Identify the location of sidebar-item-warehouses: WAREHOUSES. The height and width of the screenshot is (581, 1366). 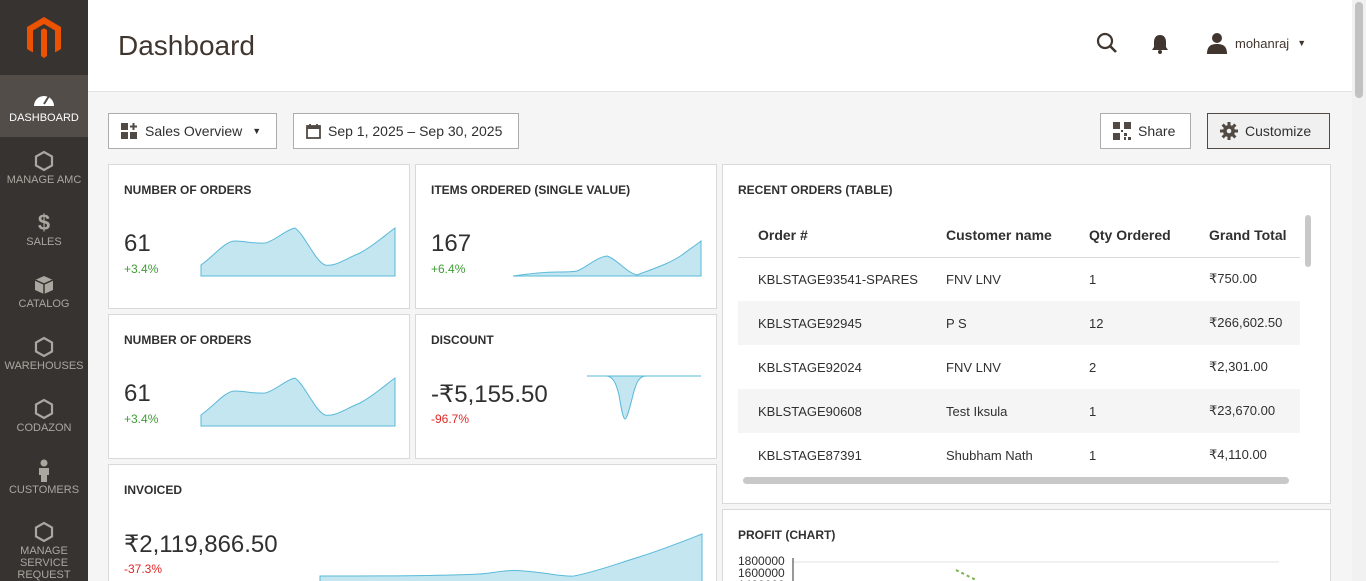
(44, 354).